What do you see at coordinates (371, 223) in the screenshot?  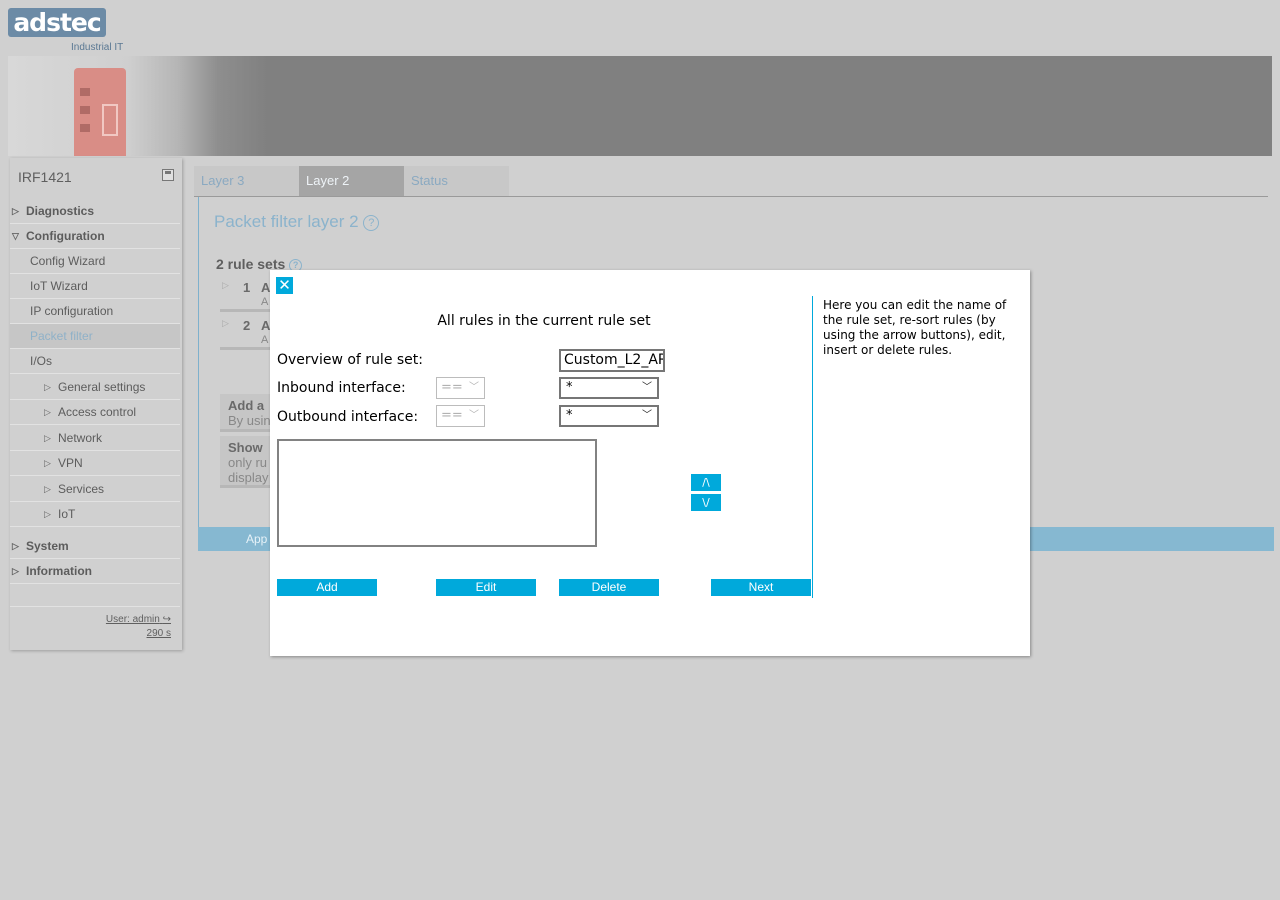 I see `help-icon: ?` at bounding box center [371, 223].